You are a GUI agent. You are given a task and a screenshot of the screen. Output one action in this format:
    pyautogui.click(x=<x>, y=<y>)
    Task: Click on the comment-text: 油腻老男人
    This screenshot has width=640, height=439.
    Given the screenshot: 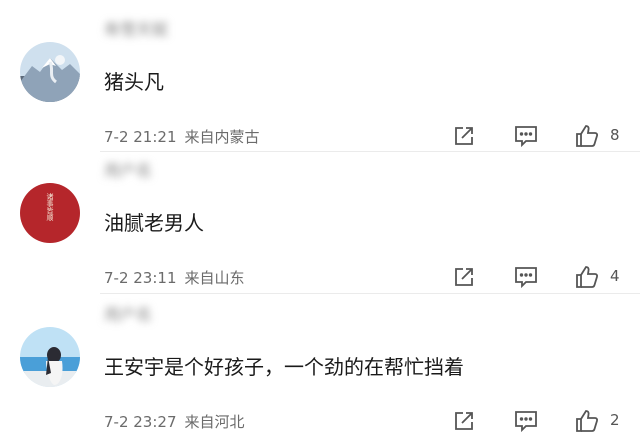 What is the action you would take?
    pyautogui.click(x=154, y=223)
    